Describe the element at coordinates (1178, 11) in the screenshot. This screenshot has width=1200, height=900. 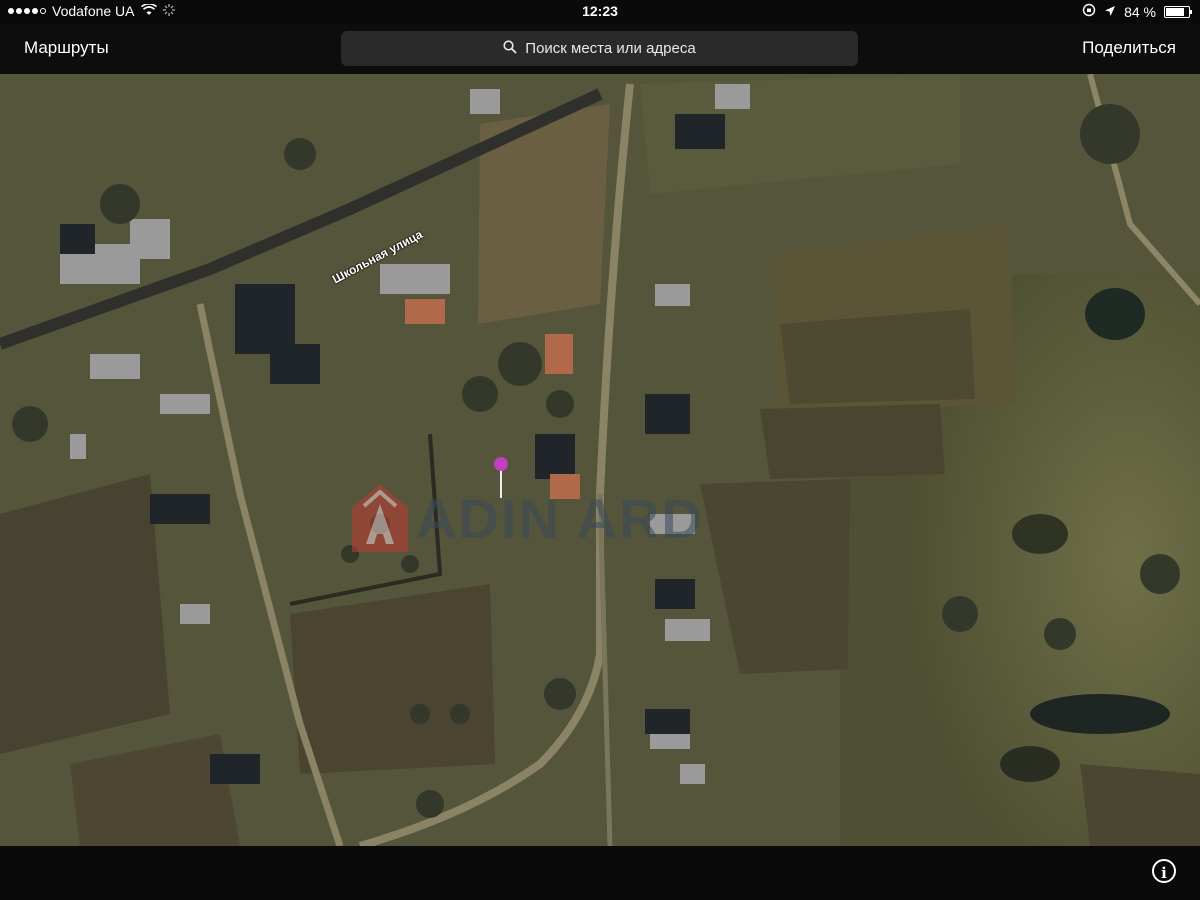
I see `battery-icon` at that location.